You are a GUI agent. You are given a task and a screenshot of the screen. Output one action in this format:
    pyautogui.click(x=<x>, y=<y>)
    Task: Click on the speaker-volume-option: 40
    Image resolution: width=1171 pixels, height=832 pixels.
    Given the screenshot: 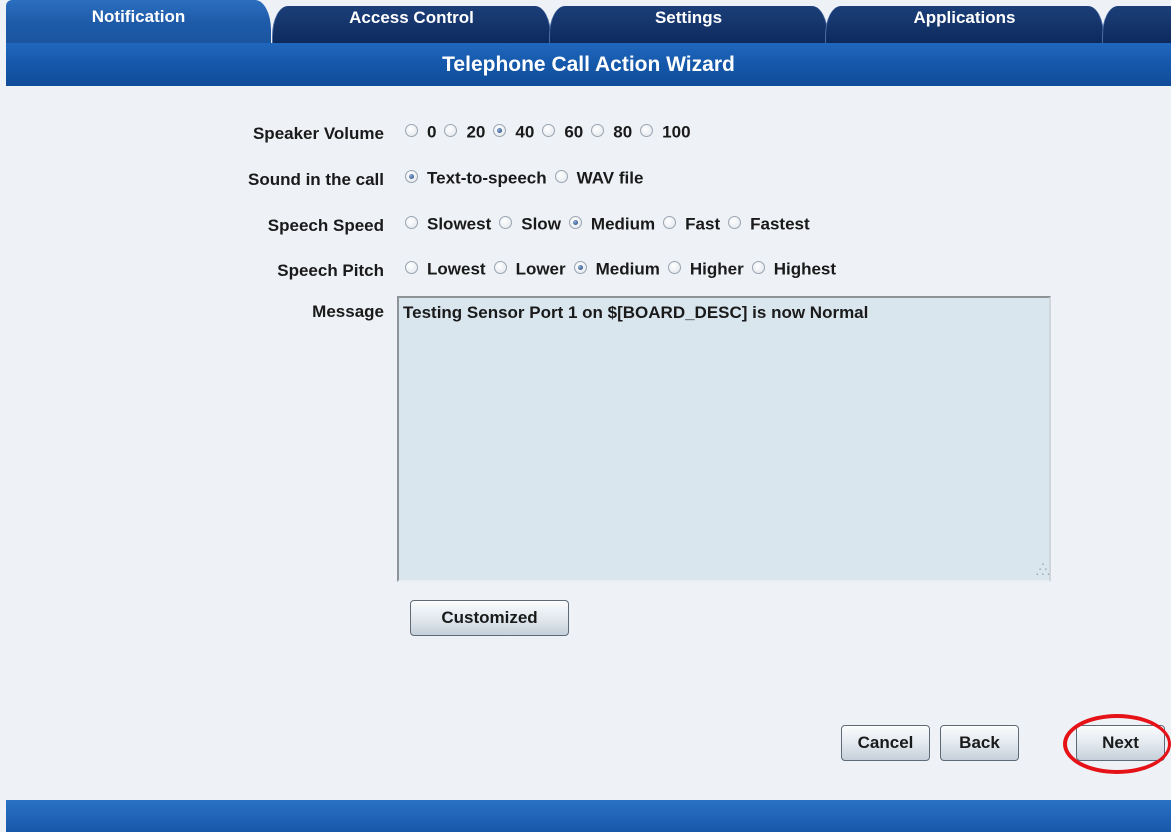 What is the action you would take?
    pyautogui.click(x=513, y=132)
    